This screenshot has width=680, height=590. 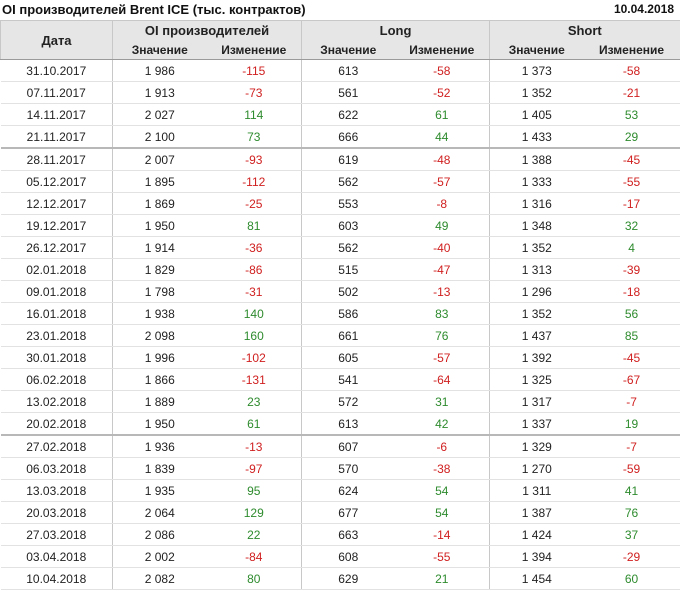 I want to click on cell-long-value: 561, so click(x=348, y=92).